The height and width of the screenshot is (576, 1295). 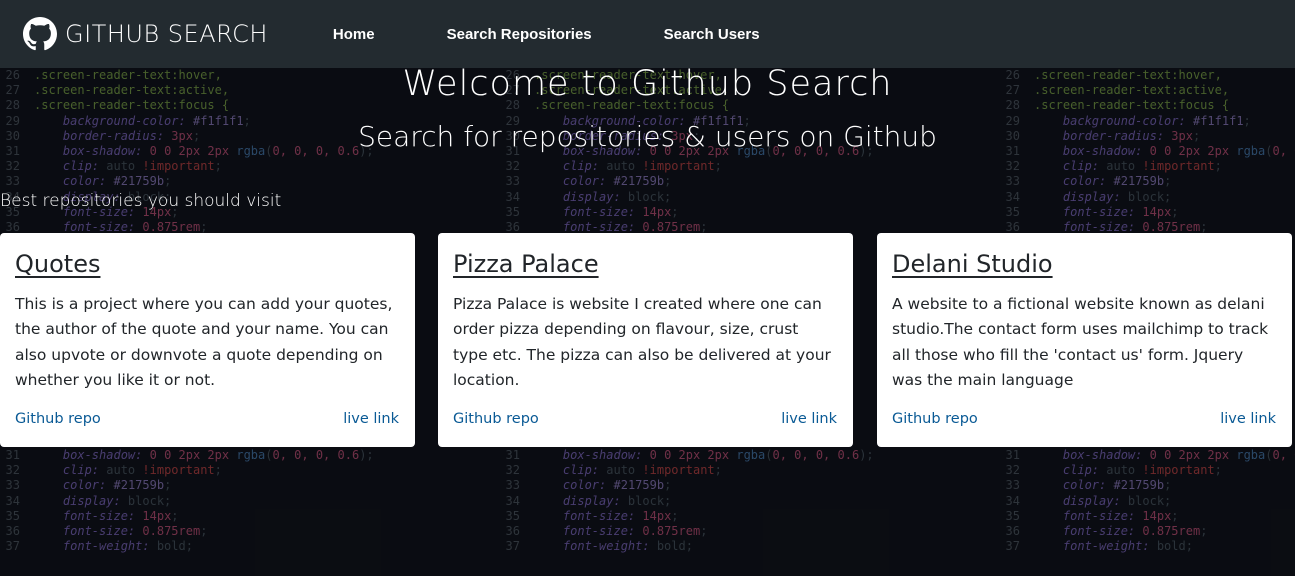 I want to click on card-title-link: Delani Studio, so click(x=972, y=264).